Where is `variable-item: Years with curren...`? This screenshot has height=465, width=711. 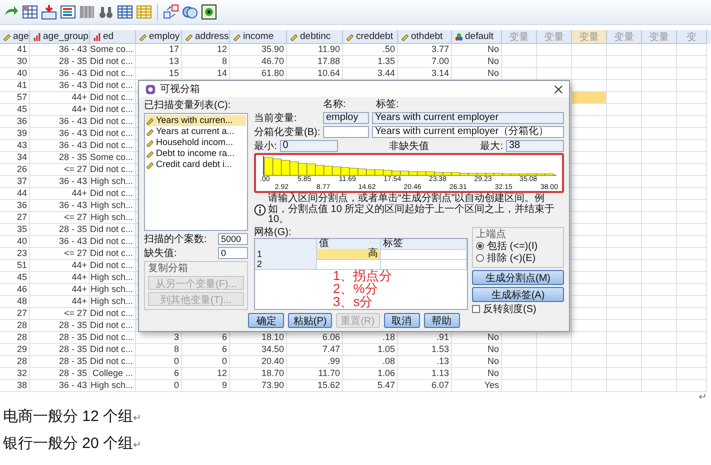
variable-item: Years with curren... is located at coordinates (196, 120).